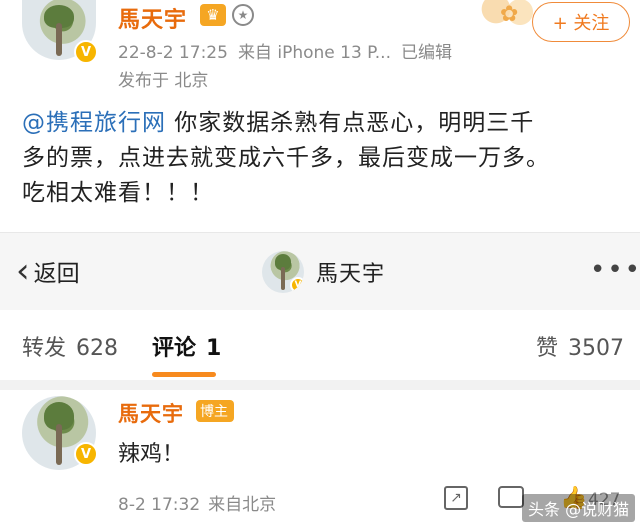 The width and height of the screenshot is (640, 529). Describe the element at coordinates (94, 123) in the screenshot. I see `mention-link: @携程旅行网` at that location.